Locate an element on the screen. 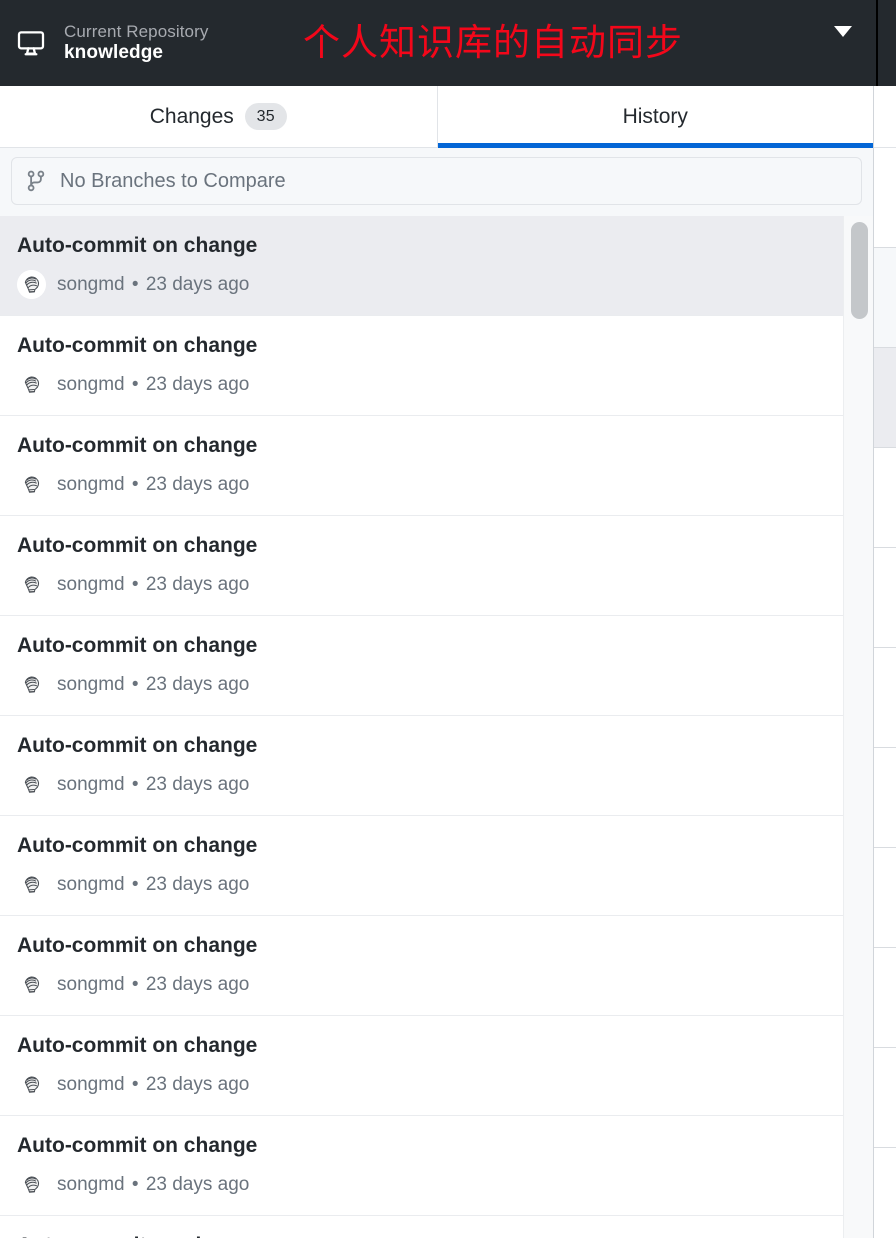  compare-label: No Branches to Compare is located at coordinates (173, 180).